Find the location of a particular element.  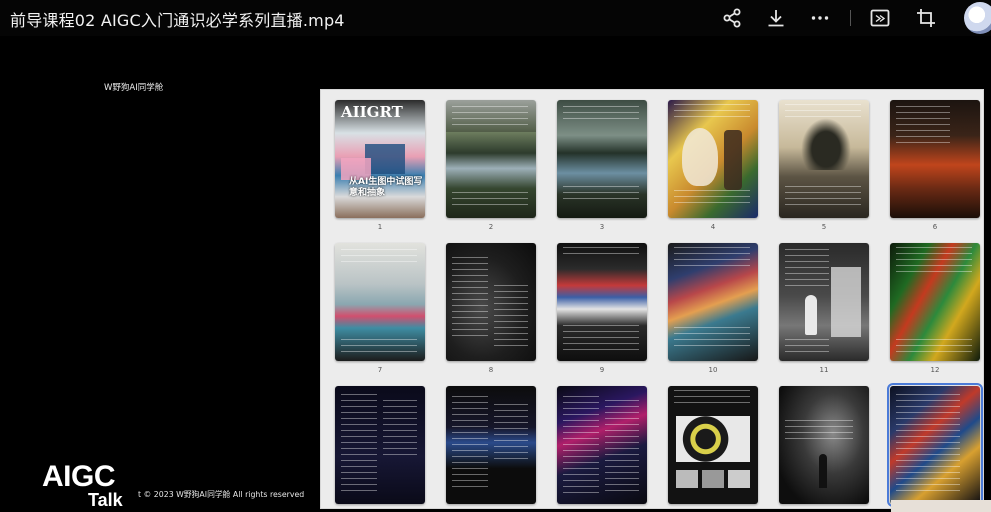

title-bar: 前导课程02 AIGC入门通识必学系列直播.mp4 is located at coordinates (495, 18).